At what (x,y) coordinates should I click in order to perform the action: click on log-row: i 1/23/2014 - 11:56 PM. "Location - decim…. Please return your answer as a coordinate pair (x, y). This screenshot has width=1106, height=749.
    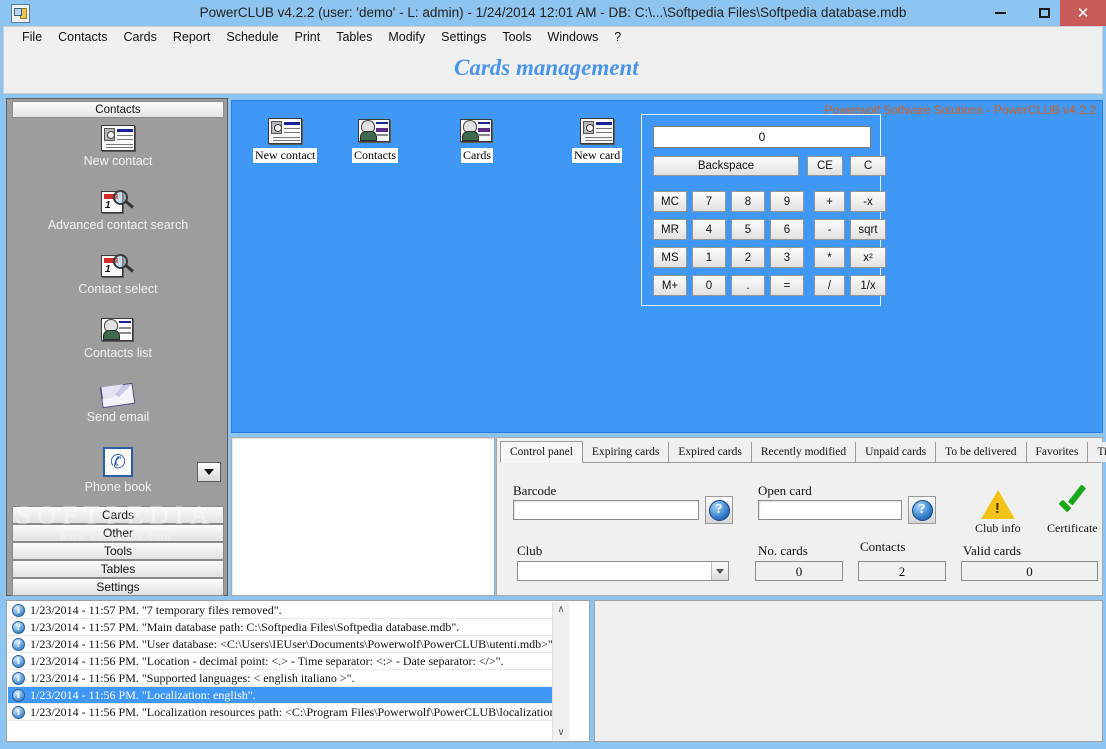
    Looking at the image, I should click on (288, 661).